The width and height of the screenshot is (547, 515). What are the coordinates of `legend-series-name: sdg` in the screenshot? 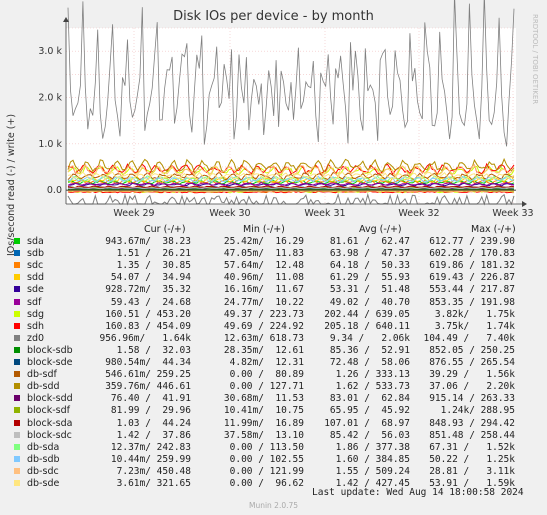 It's located at (36, 314).